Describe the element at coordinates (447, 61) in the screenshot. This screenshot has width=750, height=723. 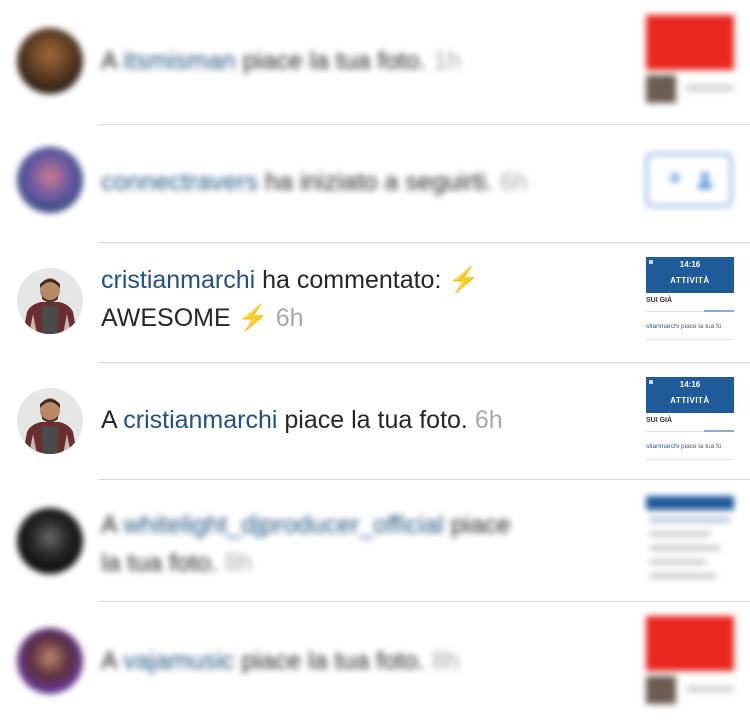
I see `timestamp: 1h` at that location.